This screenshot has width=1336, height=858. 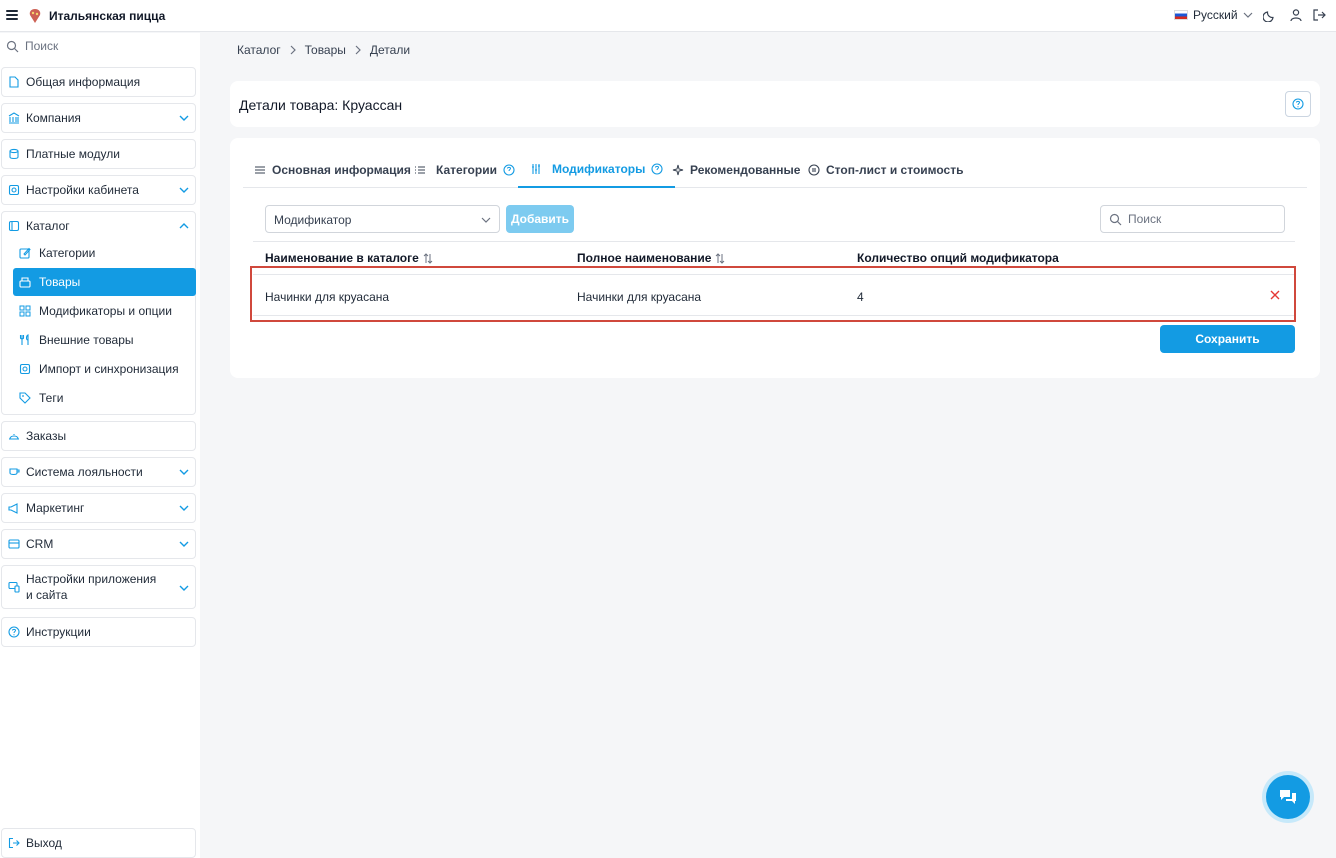 I want to click on logo-icon, so click(x=35, y=16).